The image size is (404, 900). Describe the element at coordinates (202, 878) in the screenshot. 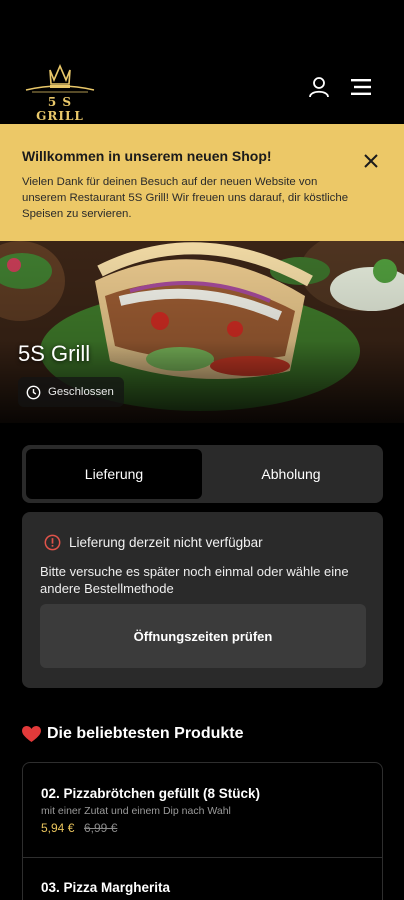

I see `product-item: 03. Pizza Margherita` at that location.